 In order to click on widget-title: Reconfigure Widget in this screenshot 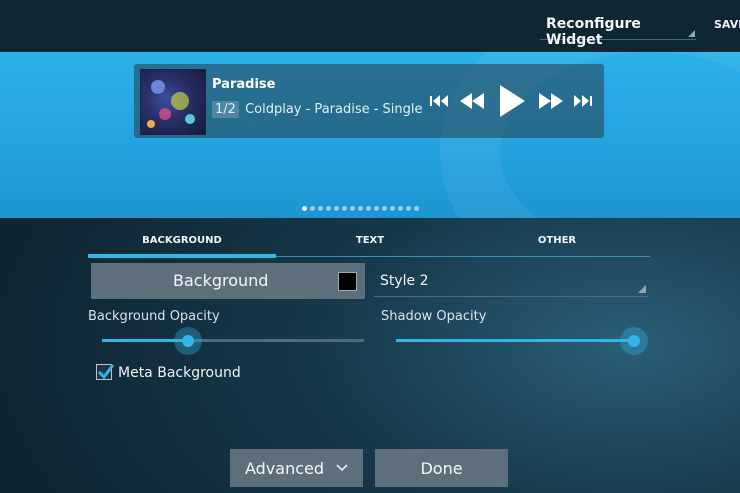, I will do `click(593, 32)`.